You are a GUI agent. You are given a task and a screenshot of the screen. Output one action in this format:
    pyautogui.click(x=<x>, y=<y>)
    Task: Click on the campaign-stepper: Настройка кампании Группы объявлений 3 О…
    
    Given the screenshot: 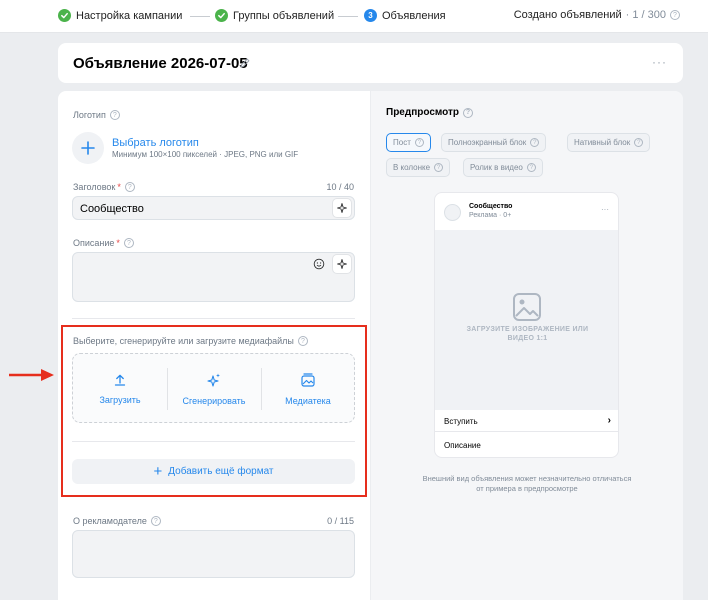 What is the action you would take?
    pyautogui.click(x=354, y=16)
    